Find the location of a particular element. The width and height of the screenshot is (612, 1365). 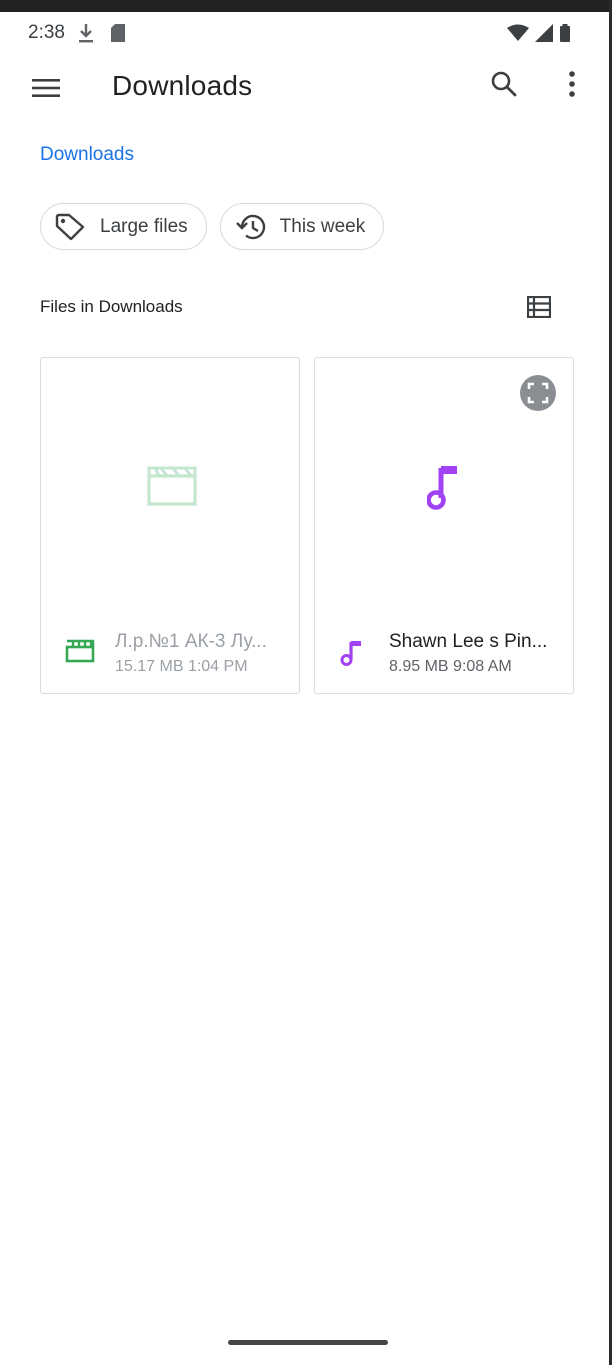

menu-icon is located at coordinates (46, 88).